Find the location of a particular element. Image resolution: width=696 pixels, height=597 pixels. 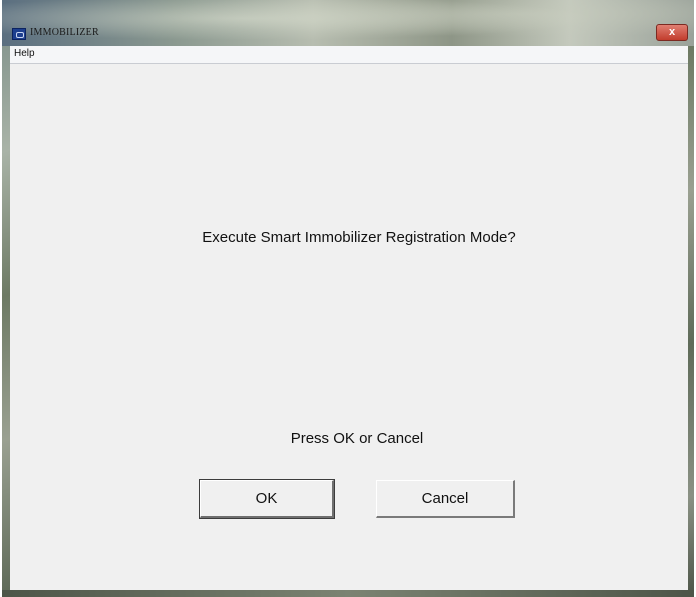

menu-bar: Help is located at coordinates (349, 55).